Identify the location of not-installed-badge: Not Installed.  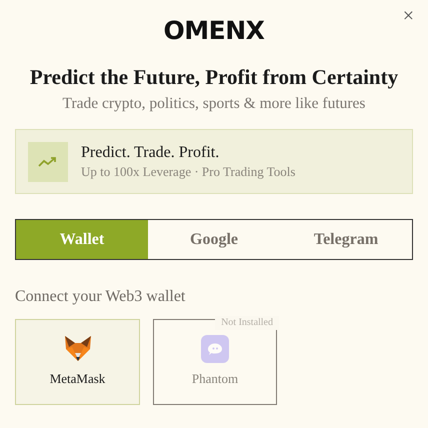
(247, 323).